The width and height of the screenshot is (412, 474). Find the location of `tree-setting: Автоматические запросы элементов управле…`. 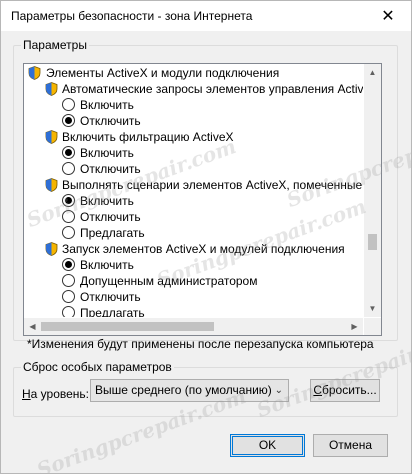

tree-setting: Автоматические запросы элементов управле… is located at coordinates (193, 89).